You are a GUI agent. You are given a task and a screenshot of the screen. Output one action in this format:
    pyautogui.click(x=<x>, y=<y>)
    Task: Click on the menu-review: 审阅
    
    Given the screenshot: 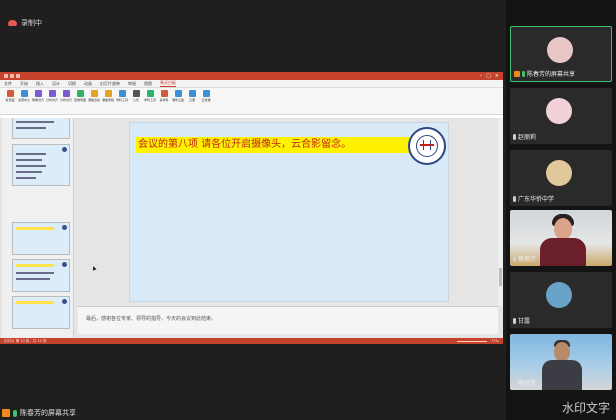 What is the action you would take?
    pyautogui.click(x=132, y=84)
    